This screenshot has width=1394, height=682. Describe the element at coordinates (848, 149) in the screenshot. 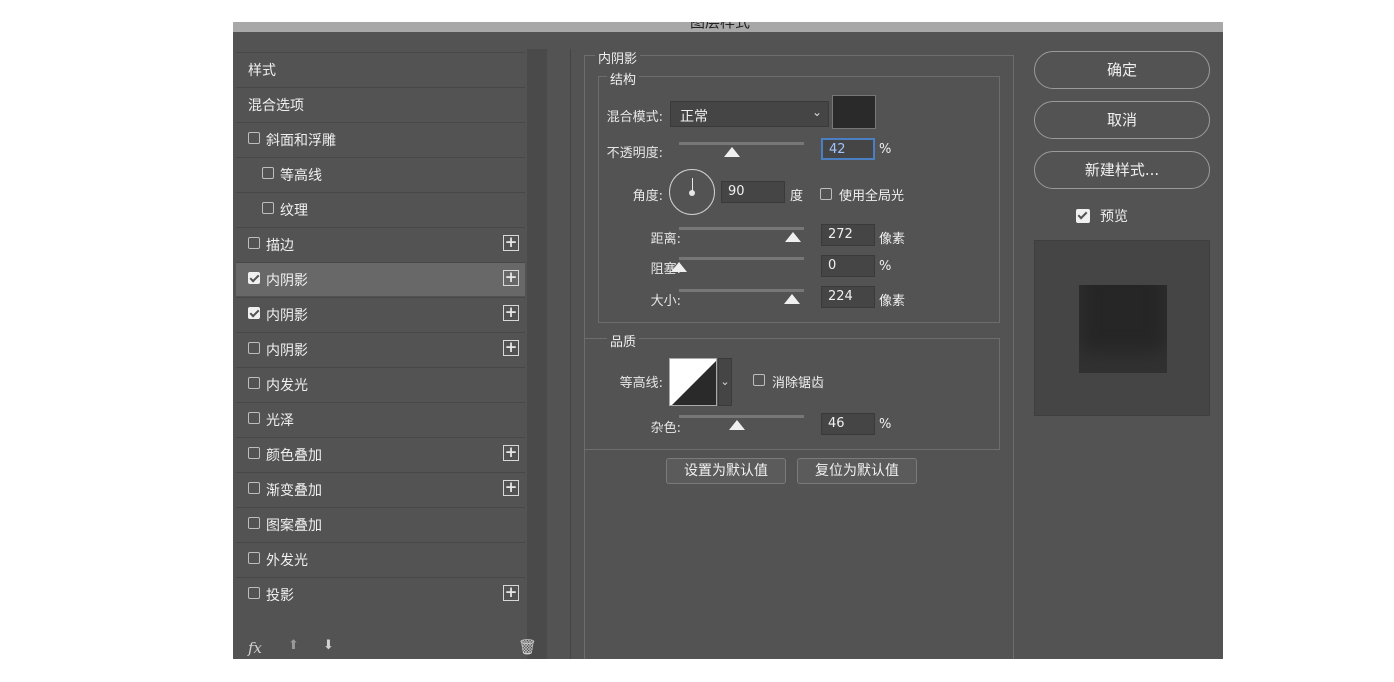

I see `opacity-input: 42` at that location.